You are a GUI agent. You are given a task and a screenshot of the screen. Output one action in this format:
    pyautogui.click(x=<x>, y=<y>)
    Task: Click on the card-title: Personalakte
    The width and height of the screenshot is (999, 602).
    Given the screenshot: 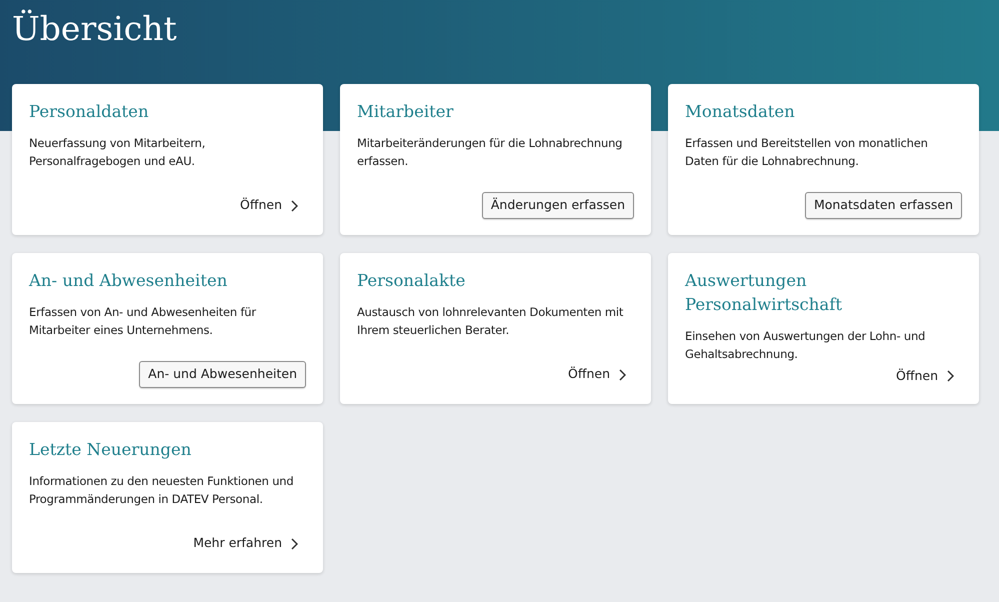 What is the action you would take?
    pyautogui.click(x=411, y=281)
    